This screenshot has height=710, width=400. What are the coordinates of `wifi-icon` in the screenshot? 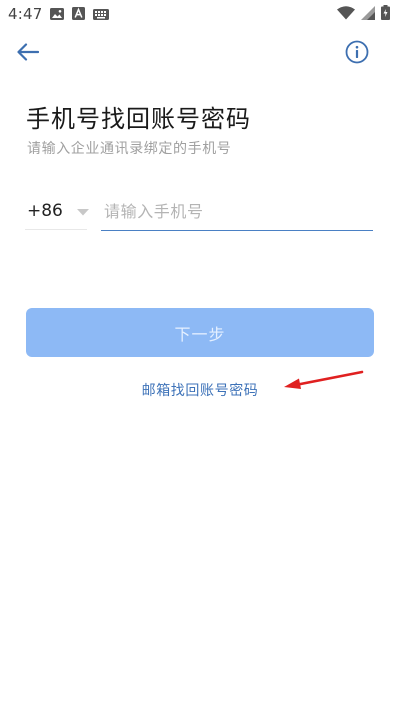 It's located at (346, 14).